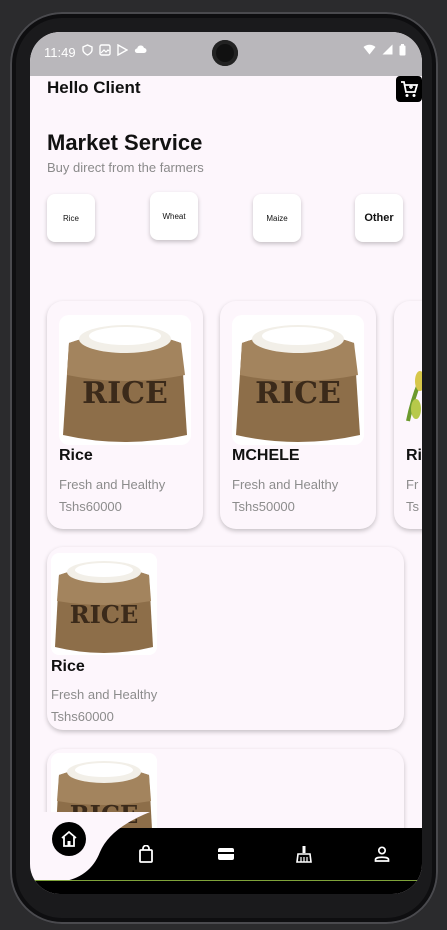 The image size is (447, 930). I want to click on wifi-icon, so click(369, 49).